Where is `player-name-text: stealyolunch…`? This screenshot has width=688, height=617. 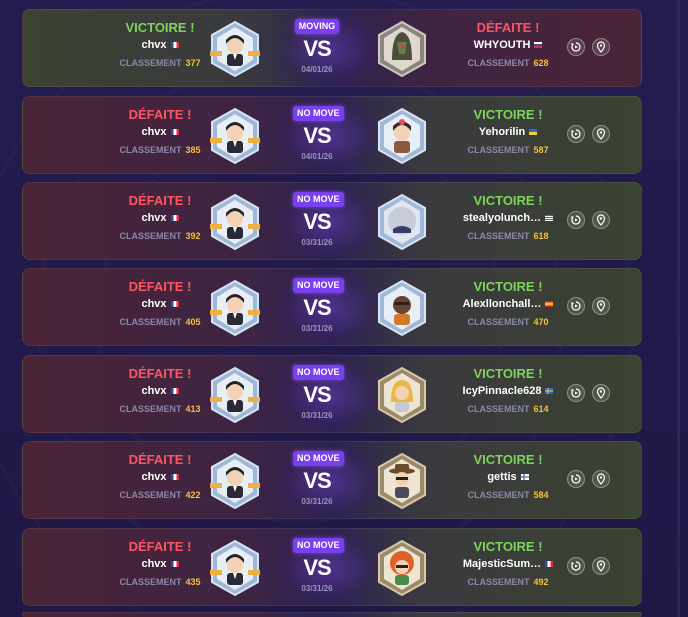
player-name-text: stealyolunch… is located at coordinates (502, 218).